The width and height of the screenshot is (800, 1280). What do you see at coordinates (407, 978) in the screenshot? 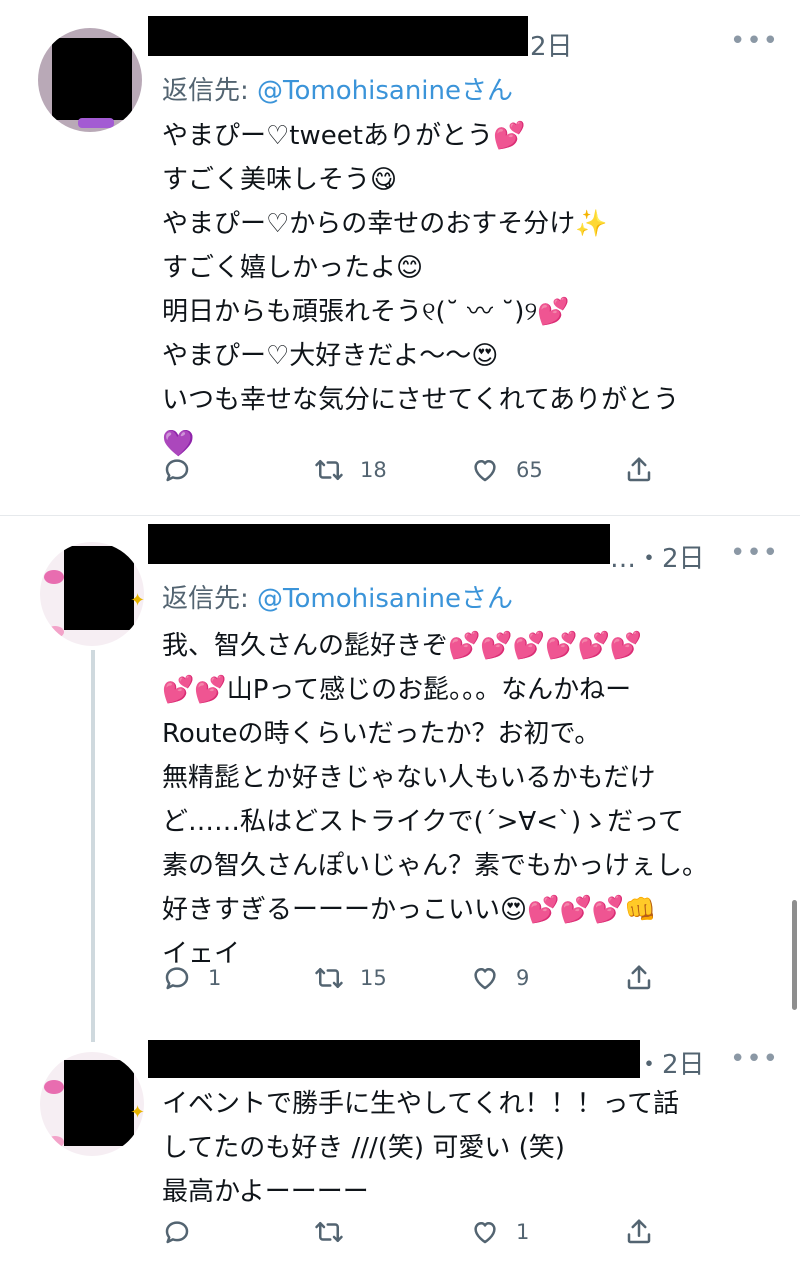
I see `action-bar: 1 15 9` at bounding box center [407, 978].